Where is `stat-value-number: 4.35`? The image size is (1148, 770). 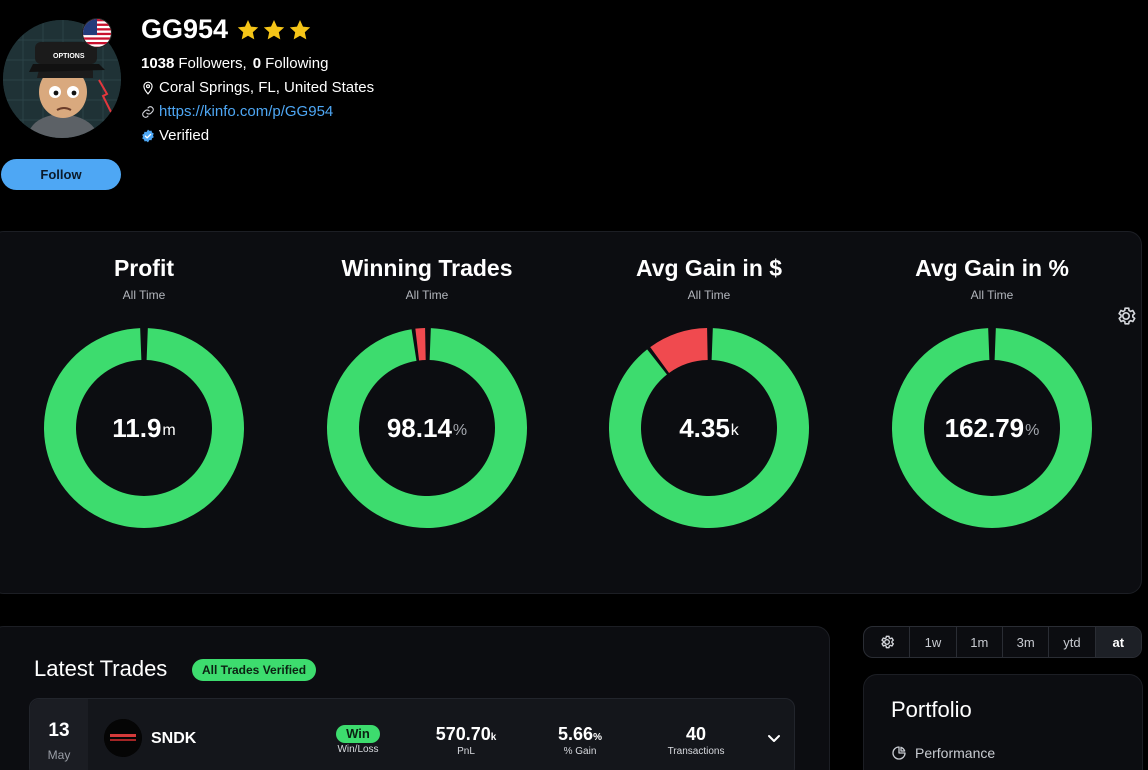 stat-value-number: 4.35 is located at coordinates (704, 427).